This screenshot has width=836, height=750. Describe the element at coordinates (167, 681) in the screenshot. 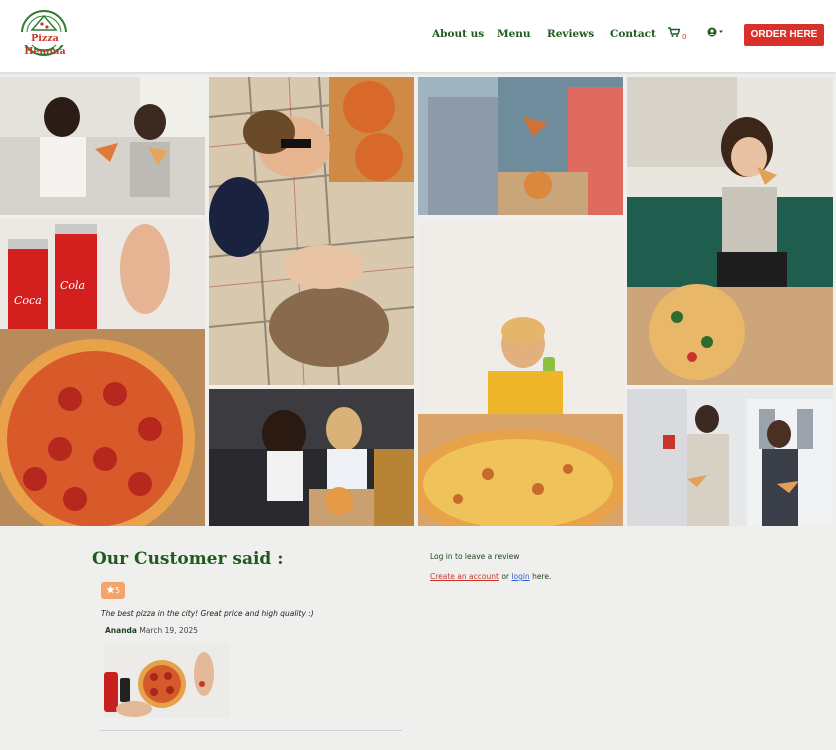

I see `review-photo` at that location.